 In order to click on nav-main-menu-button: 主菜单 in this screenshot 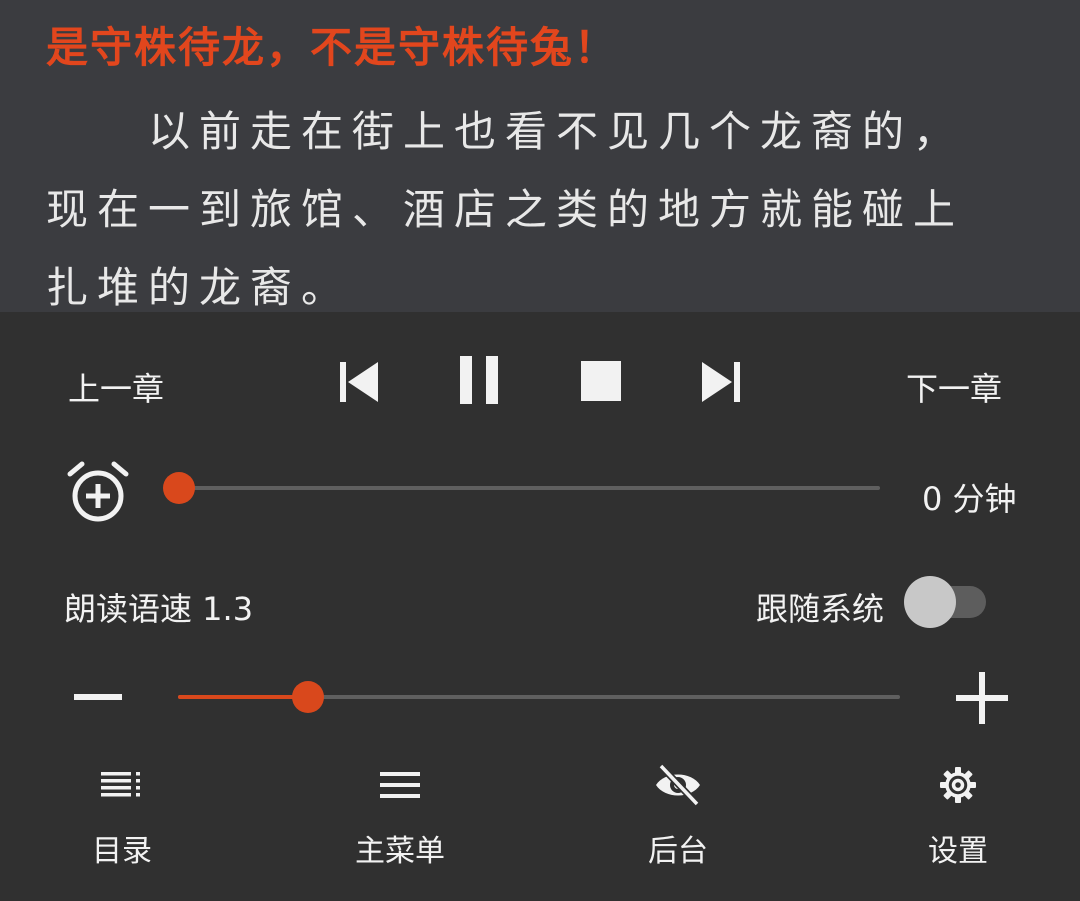, I will do `click(400, 816)`.